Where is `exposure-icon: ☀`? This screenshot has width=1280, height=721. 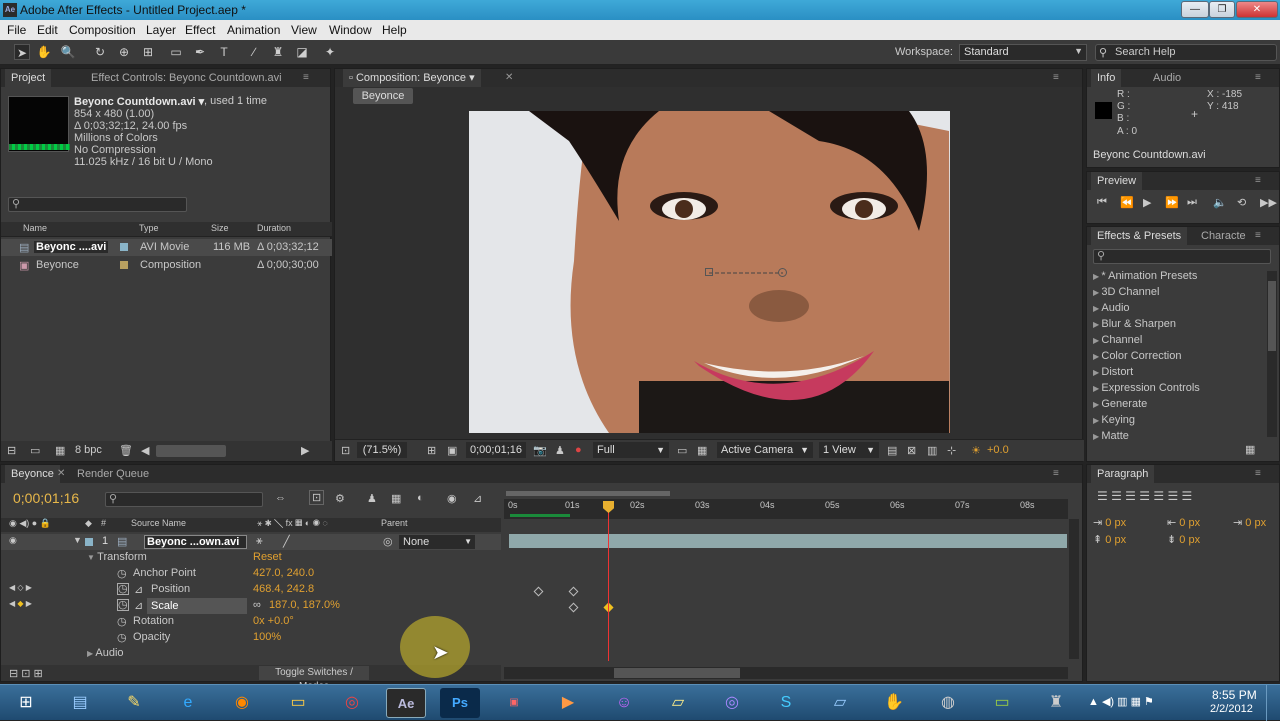 exposure-icon: ☀ is located at coordinates (976, 450).